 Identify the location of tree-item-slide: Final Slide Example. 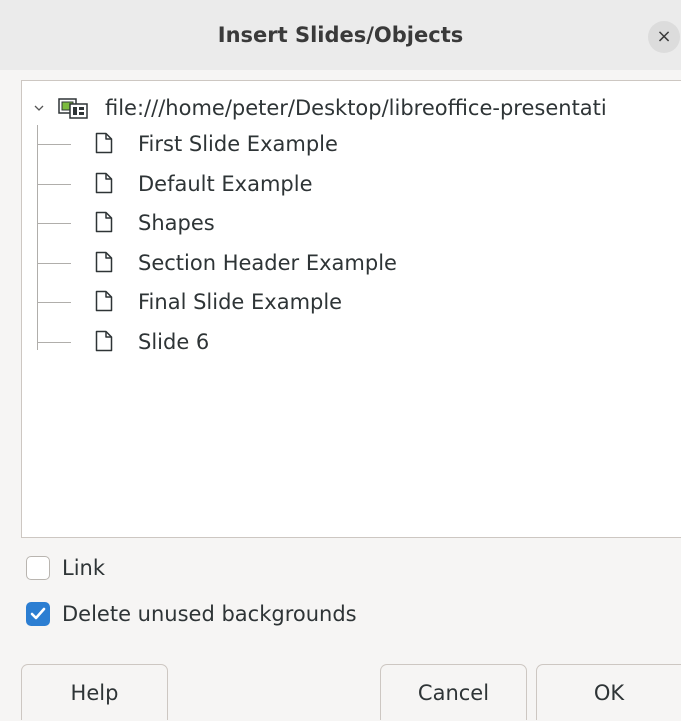
(342, 302).